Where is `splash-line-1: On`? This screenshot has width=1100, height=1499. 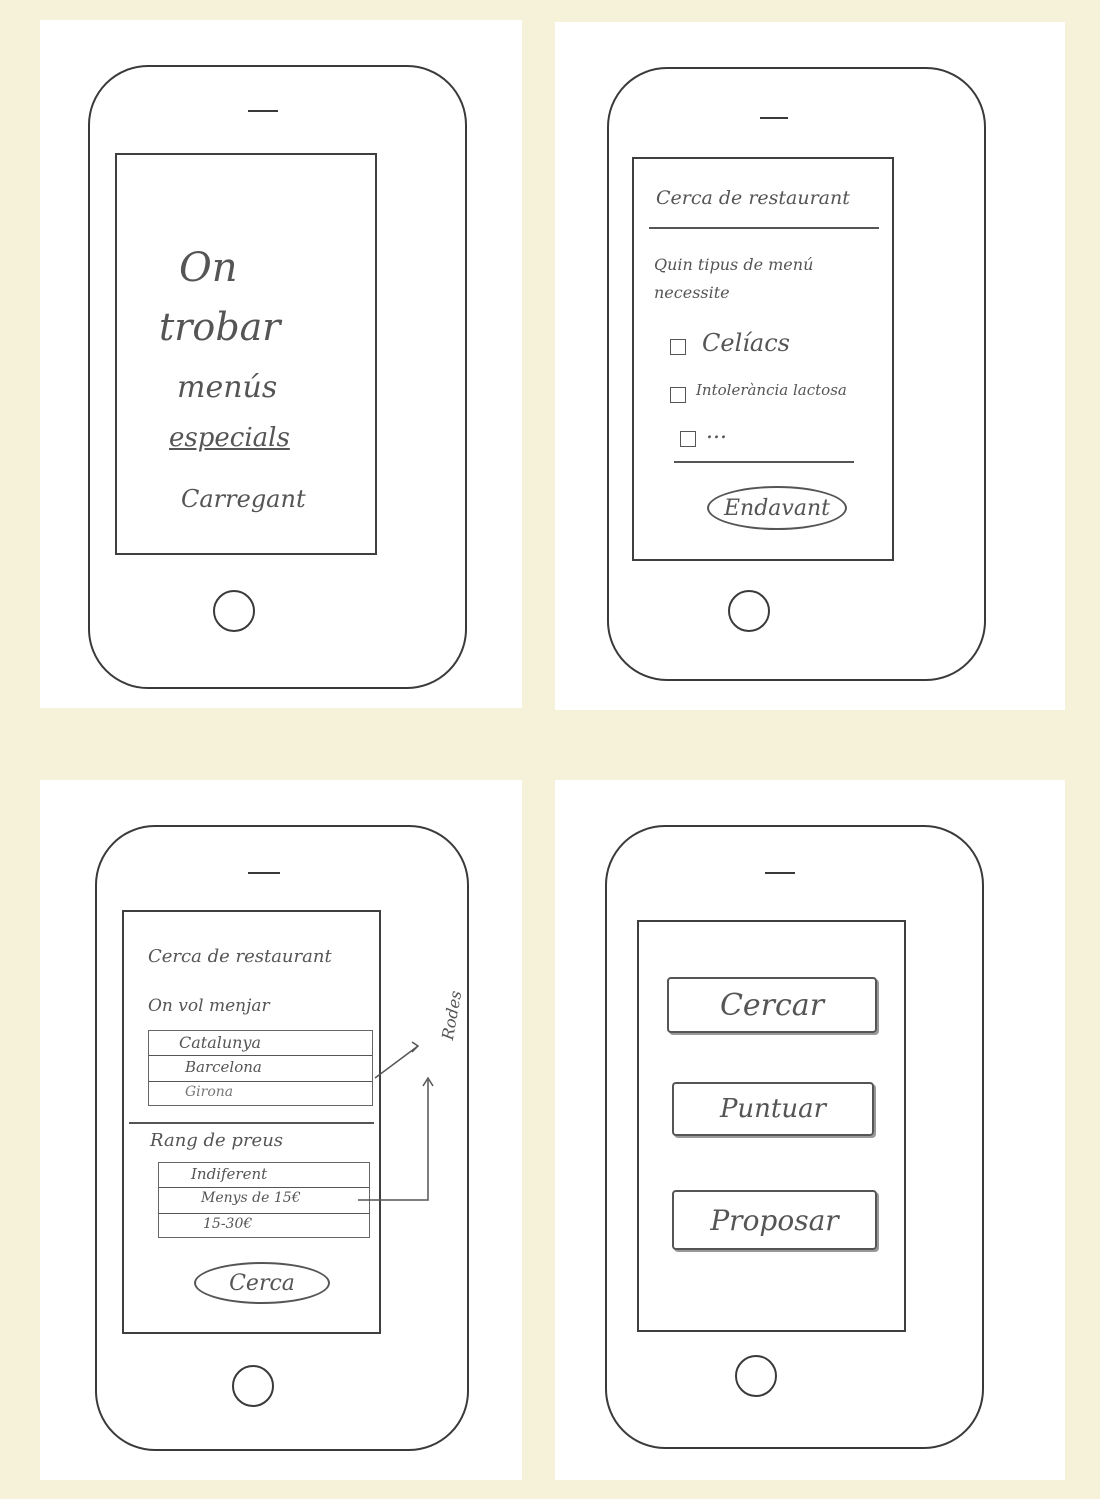 splash-line-1: On is located at coordinates (208, 268).